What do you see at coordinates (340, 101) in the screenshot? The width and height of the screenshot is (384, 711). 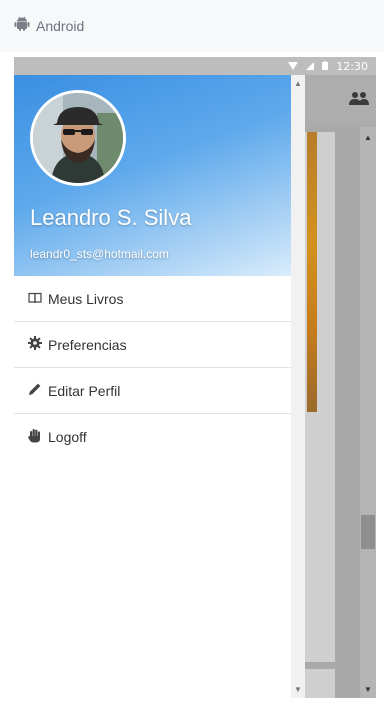 I see `app-bar` at bounding box center [340, 101].